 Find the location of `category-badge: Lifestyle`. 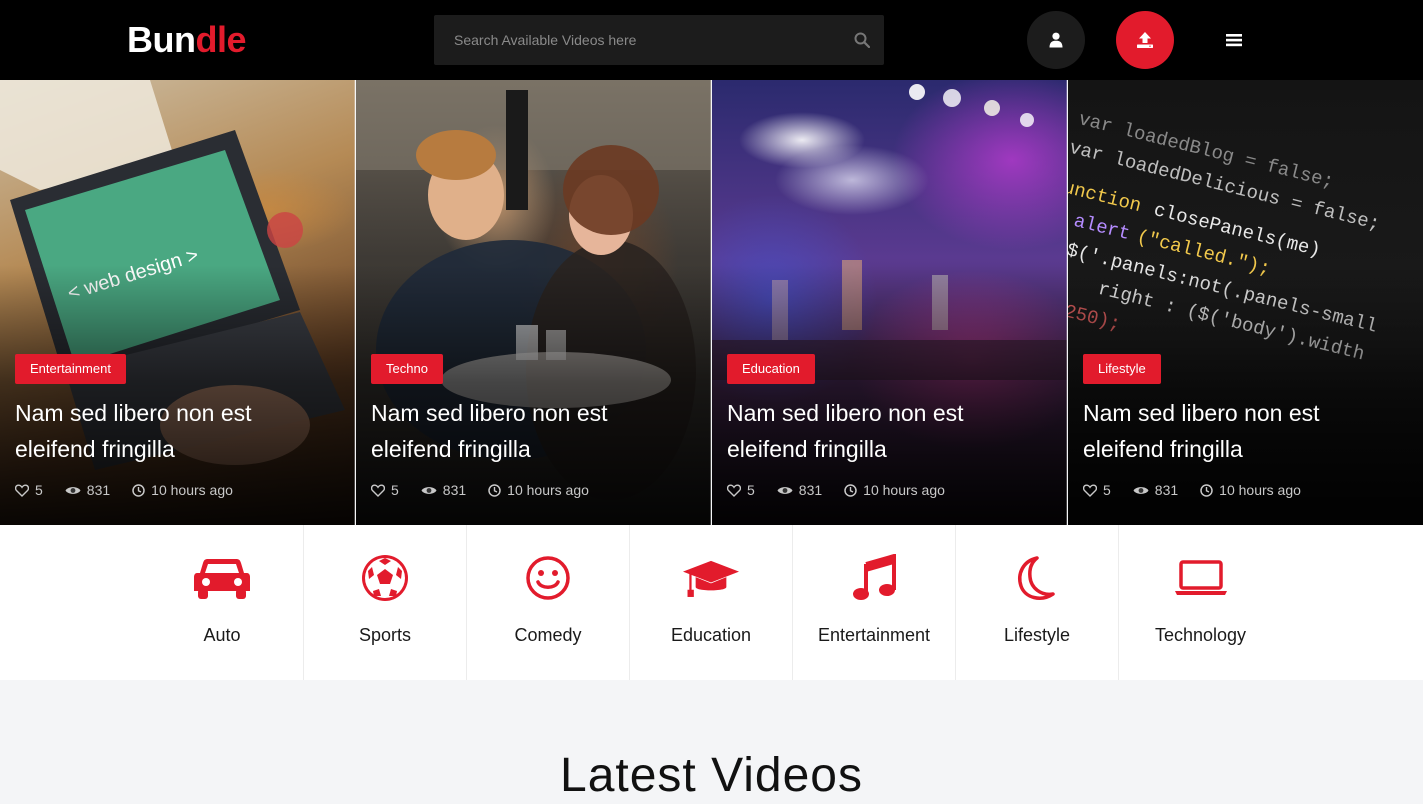

category-badge: Lifestyle is located at coordinates (1122, 369).